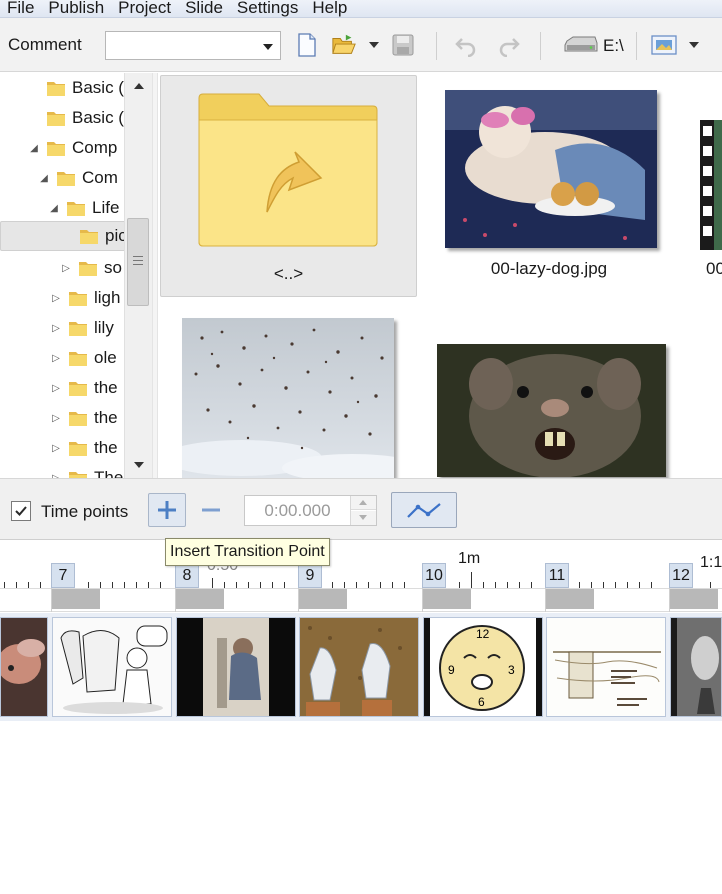 The height and width of the screenshot is (894, 722). I want to click on view-dropdown, so click(694, 45).